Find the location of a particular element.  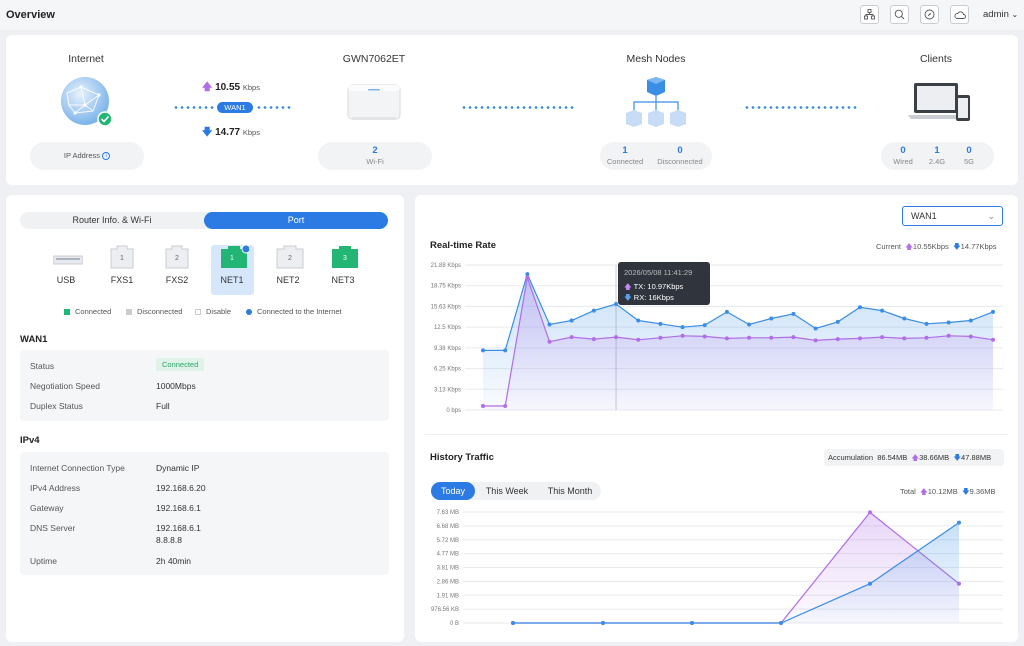

port-usb: USB is located at coordinates (66, 265).